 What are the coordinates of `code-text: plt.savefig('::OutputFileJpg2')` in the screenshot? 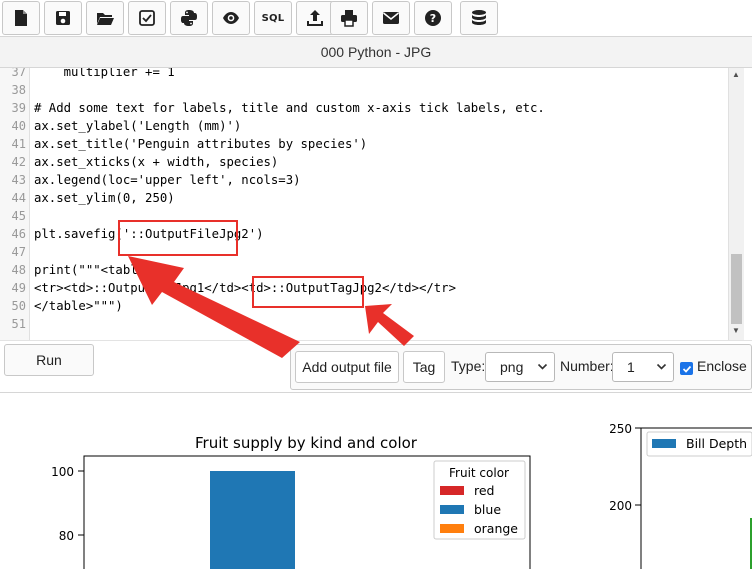 It's located at (149, 234).